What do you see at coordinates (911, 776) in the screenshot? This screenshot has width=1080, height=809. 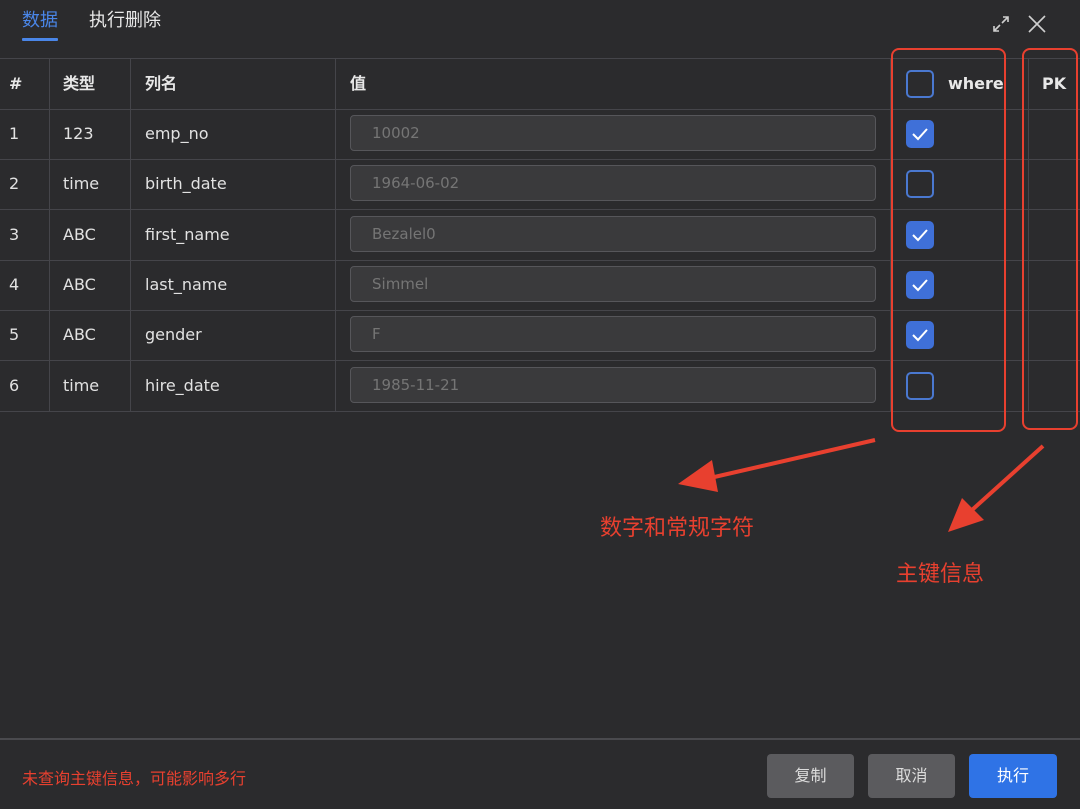 I see `cancel-button: 取消` at bounding box center [911, 776].